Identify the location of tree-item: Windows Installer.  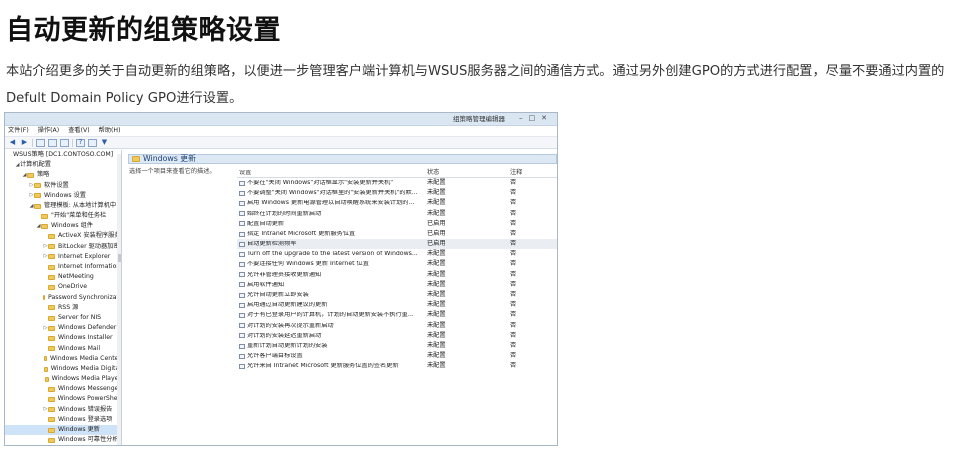
(63, 338).